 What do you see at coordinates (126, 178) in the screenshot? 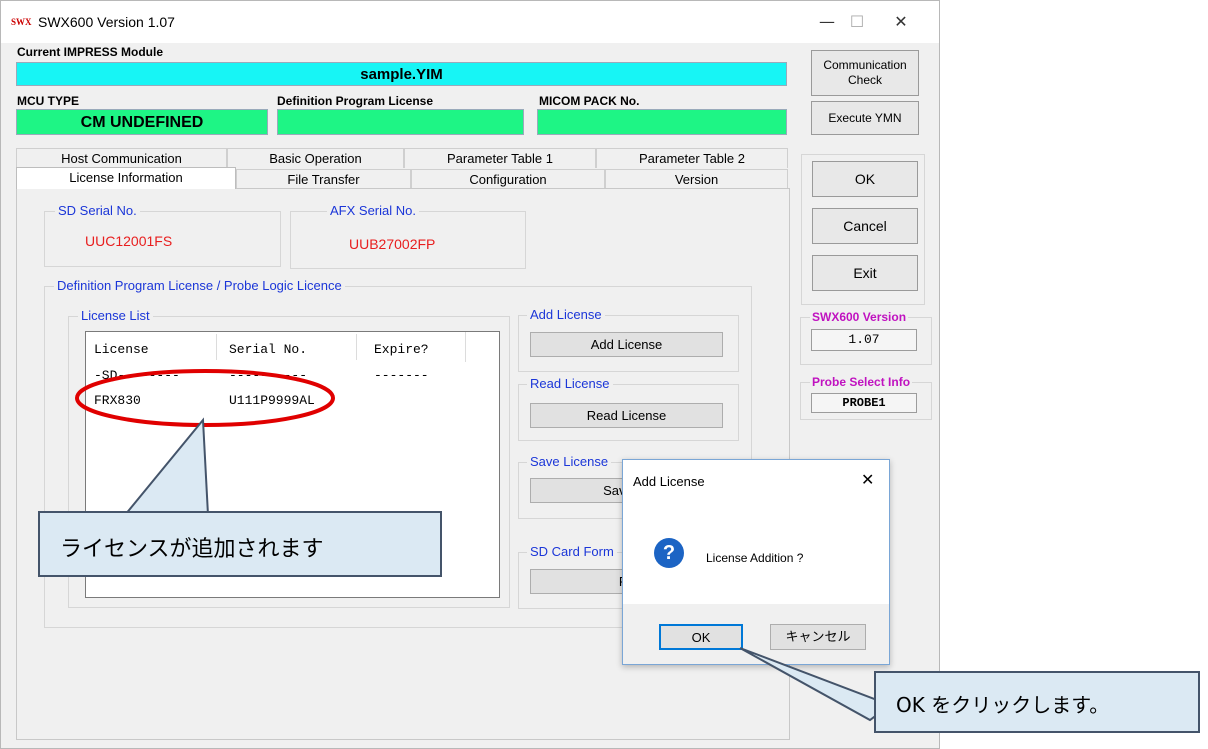
I see `tab-license-information: License Information` at bounding box center [126, 178].